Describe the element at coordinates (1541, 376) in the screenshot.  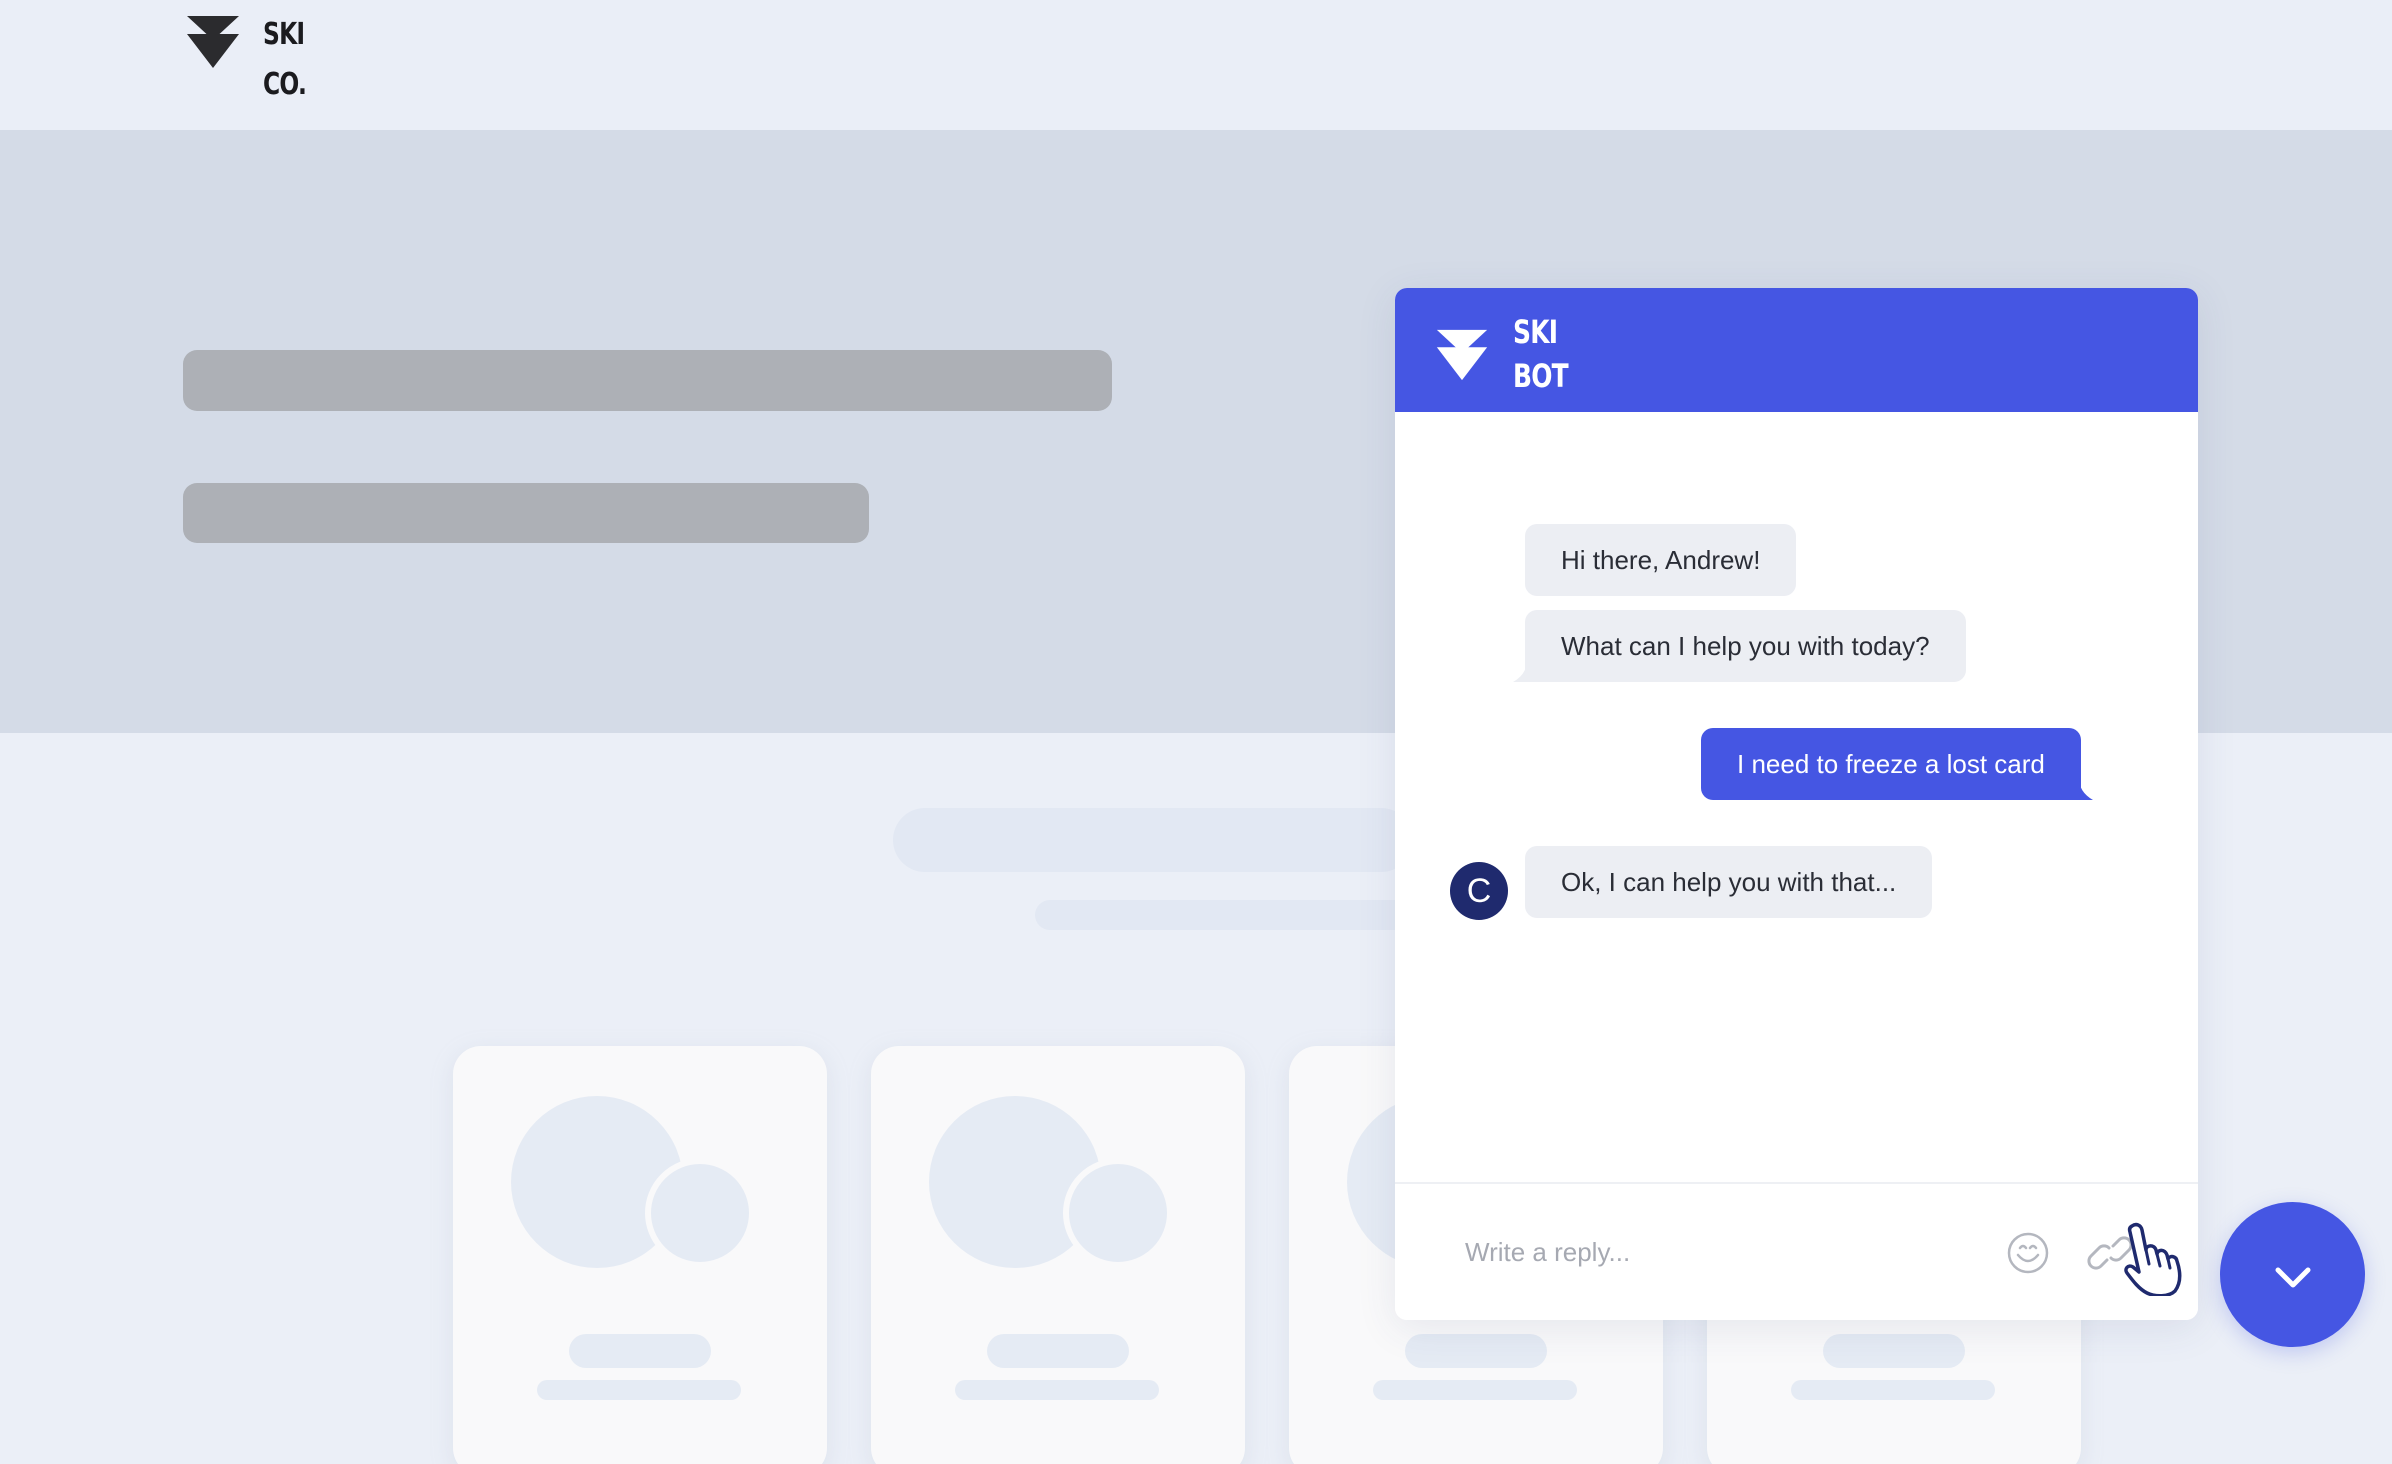
I see `chat-title-line2: BOT` at that location.